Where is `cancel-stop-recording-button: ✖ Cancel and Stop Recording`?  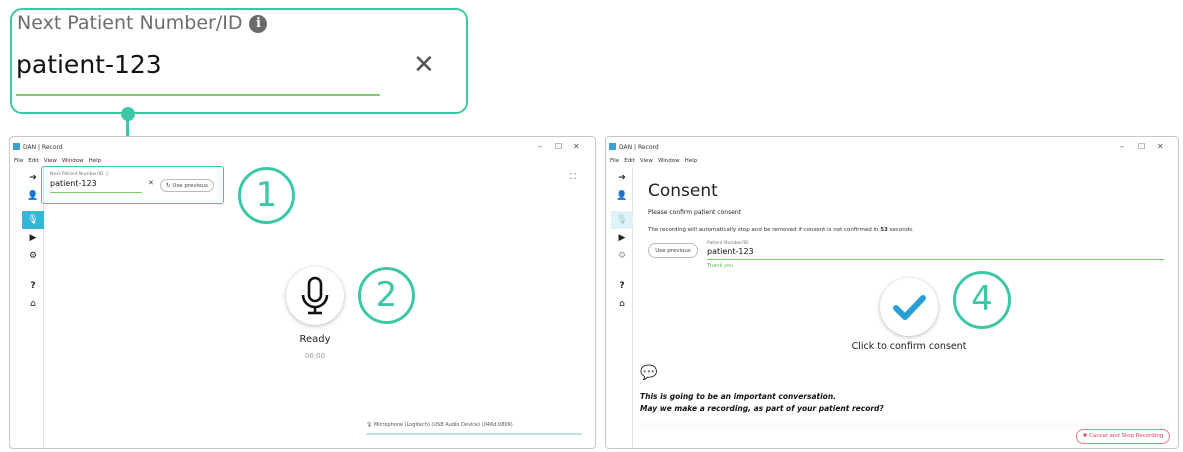 cancel-stop-recording-button: ✖ Cancel and Stop Recording is located at coordinates (1123, 436).